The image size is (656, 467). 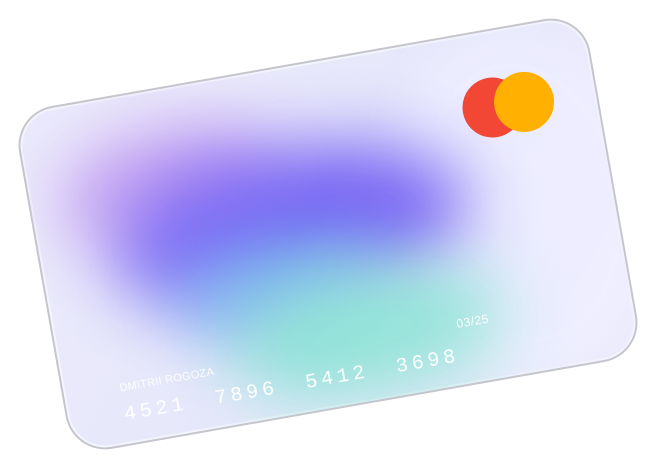 What do you see at coordinates (156, 410) in the screenshot?
I see `card-number-group-1: 4521` at bounding box center [156, 410].